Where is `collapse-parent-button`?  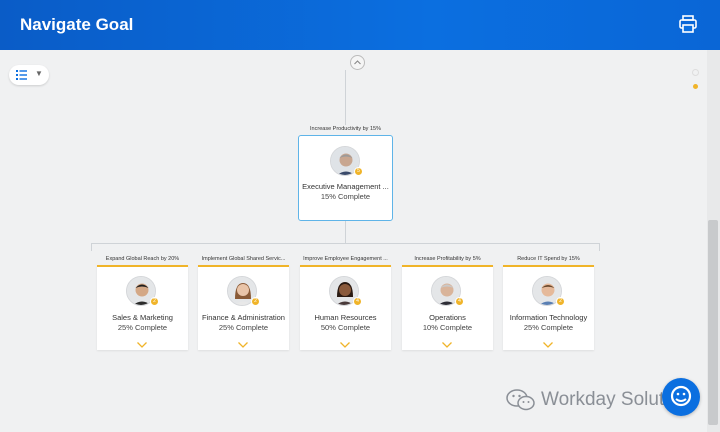 collapse-parent-button is located at coordinates (357, 62).